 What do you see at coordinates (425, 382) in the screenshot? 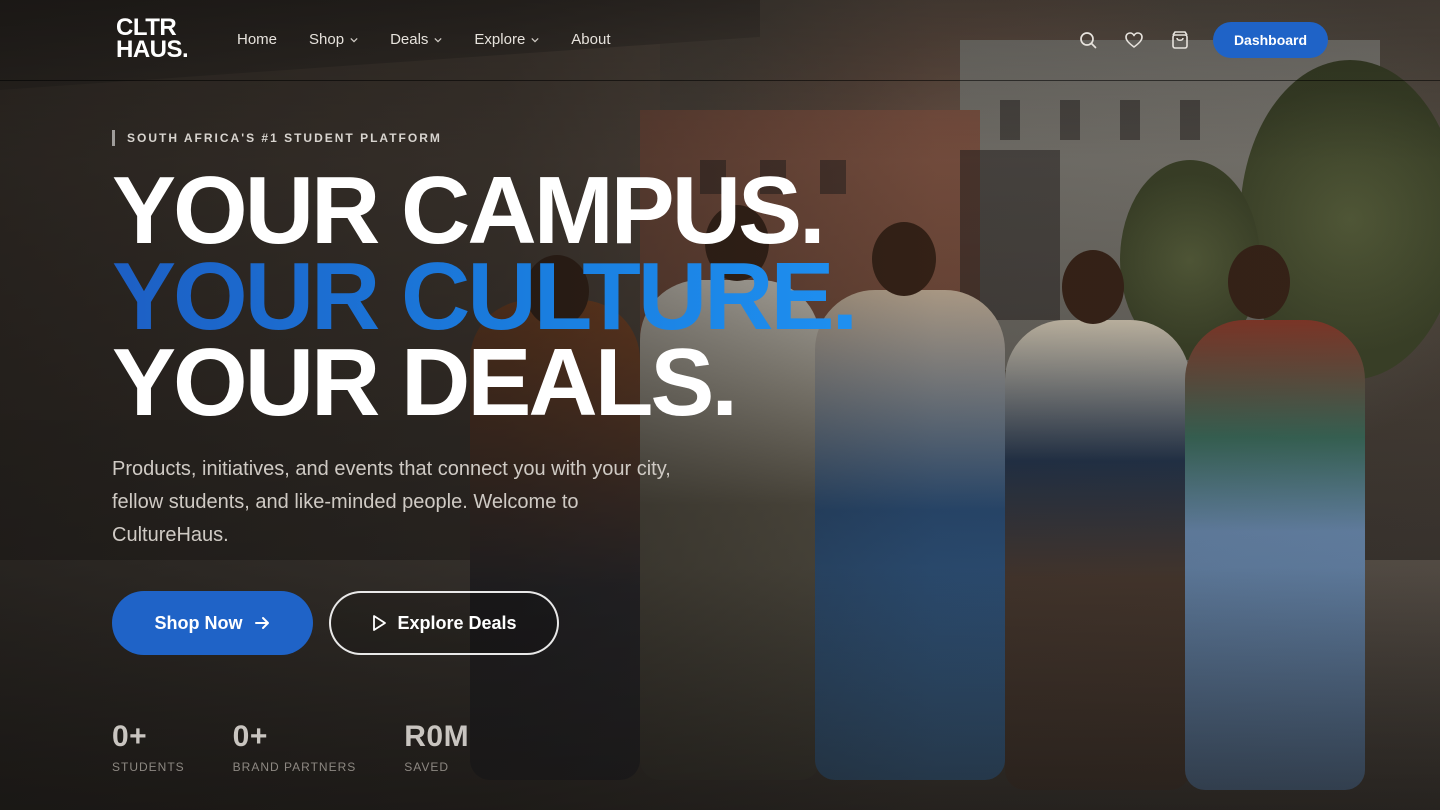
I see `headline-line-3: YOUR DEALS.` at bounding box center [425, 382].